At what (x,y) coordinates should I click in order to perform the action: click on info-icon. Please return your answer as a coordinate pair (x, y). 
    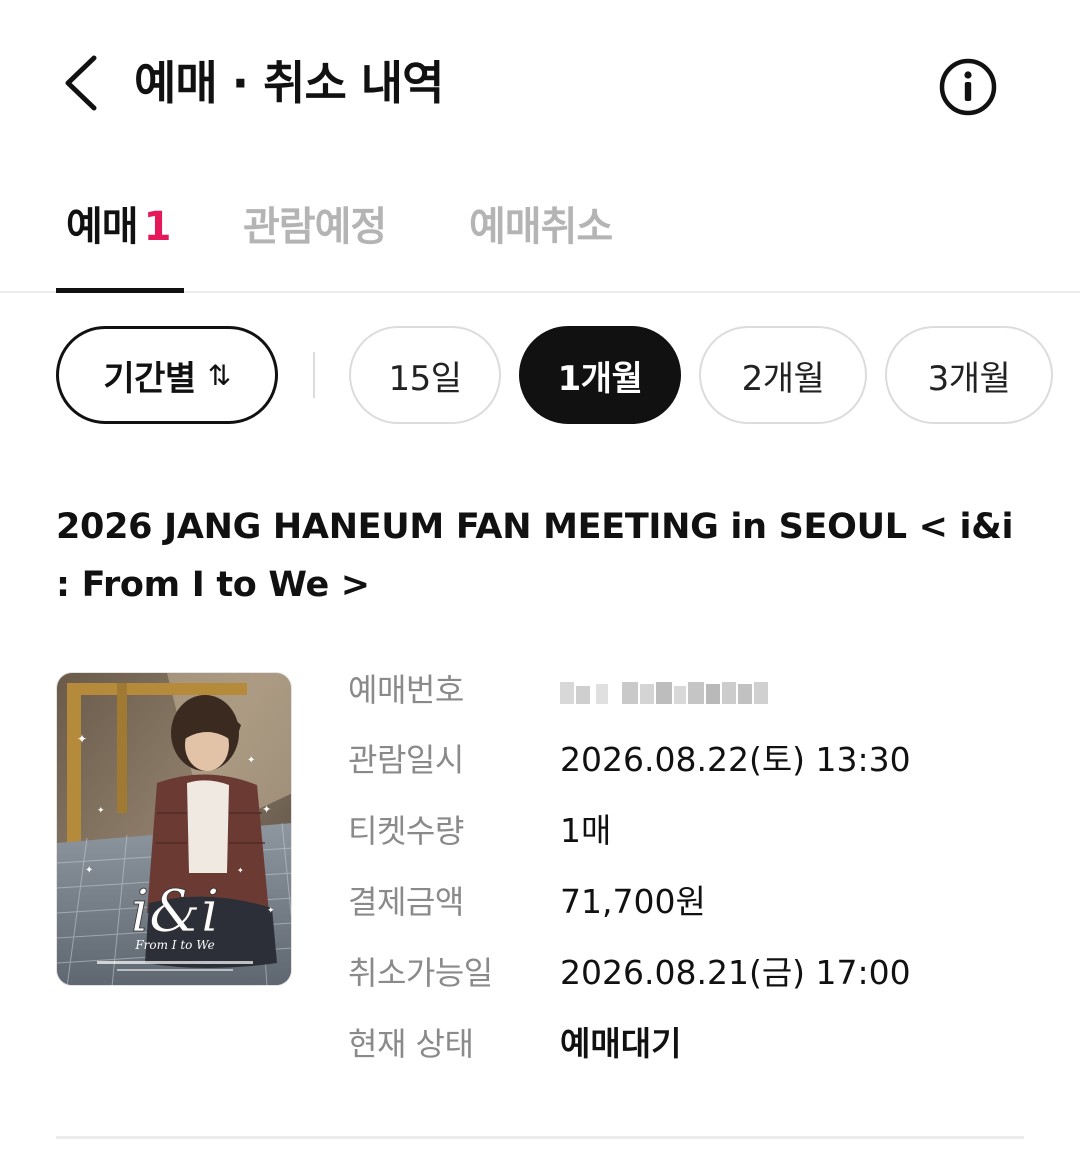
    Looking at the image, I should click on (968, 87).